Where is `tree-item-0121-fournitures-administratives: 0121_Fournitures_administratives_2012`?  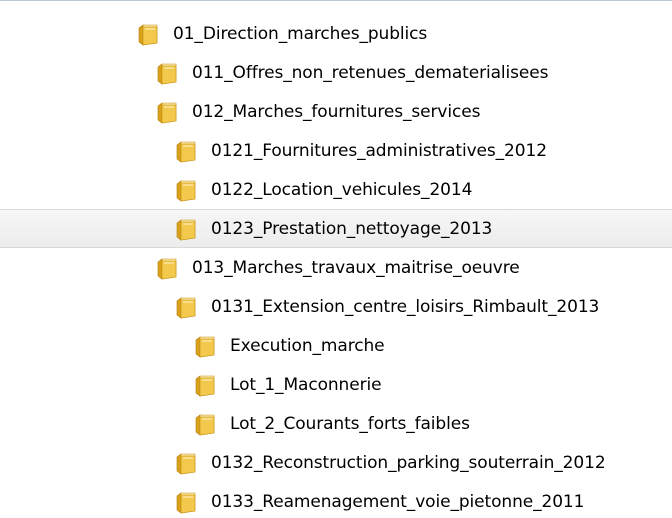 tree-item-0121-fournitures-administratives: 0121_Fournitures_administratives_2012 is located at coordinates (336, 150).